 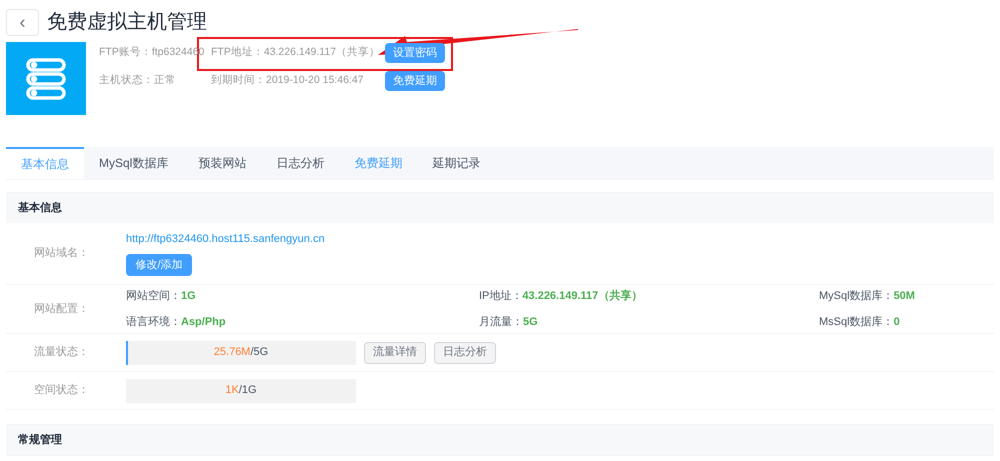 What do you see at coordinates (22, 22) in the screenshot?
I see `back-button: ‹` at bounding box center [22, 22].